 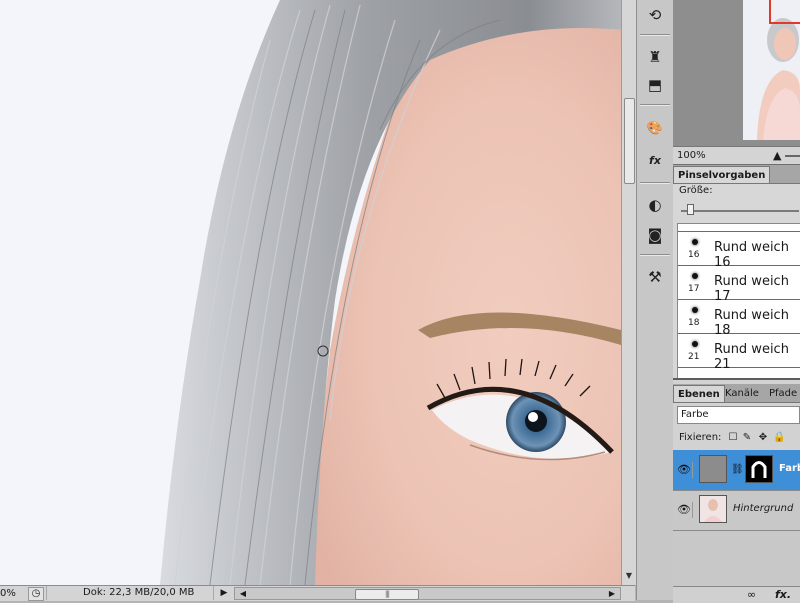 I want to click on lock-transparency-icon: ☐, so click(x=733, y=438).